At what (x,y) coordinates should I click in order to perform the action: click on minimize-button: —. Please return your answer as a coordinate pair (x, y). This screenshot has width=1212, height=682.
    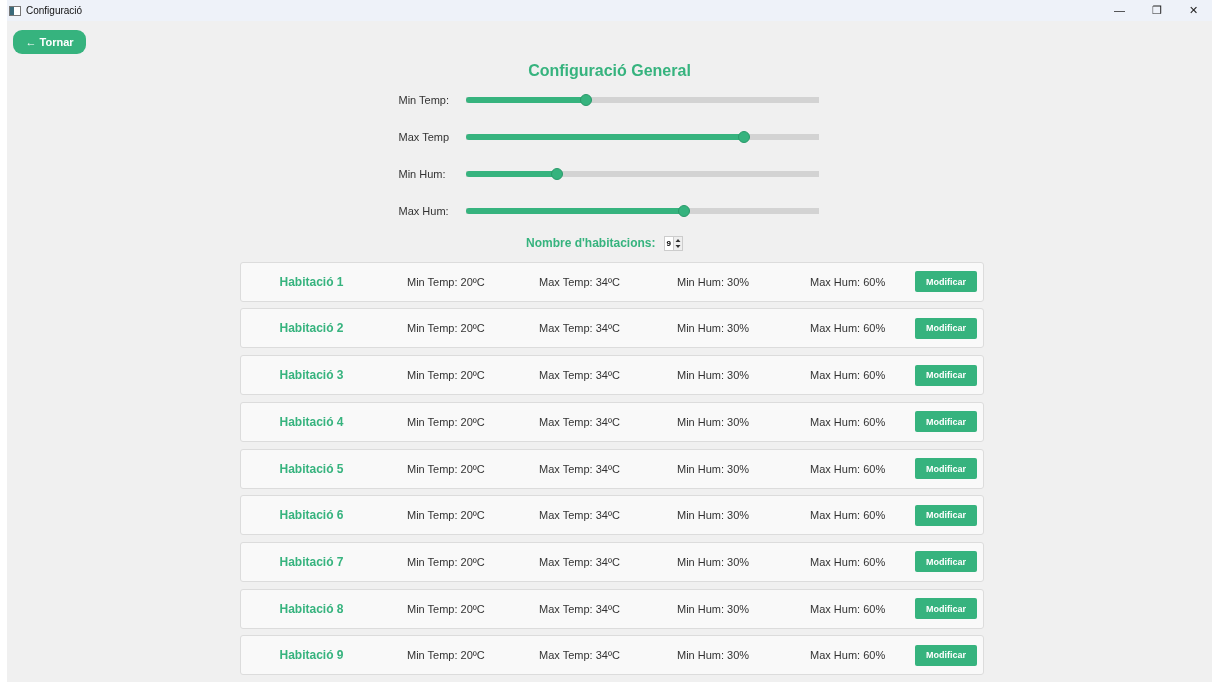
    Looking at the image, I should click on (1119, 11).